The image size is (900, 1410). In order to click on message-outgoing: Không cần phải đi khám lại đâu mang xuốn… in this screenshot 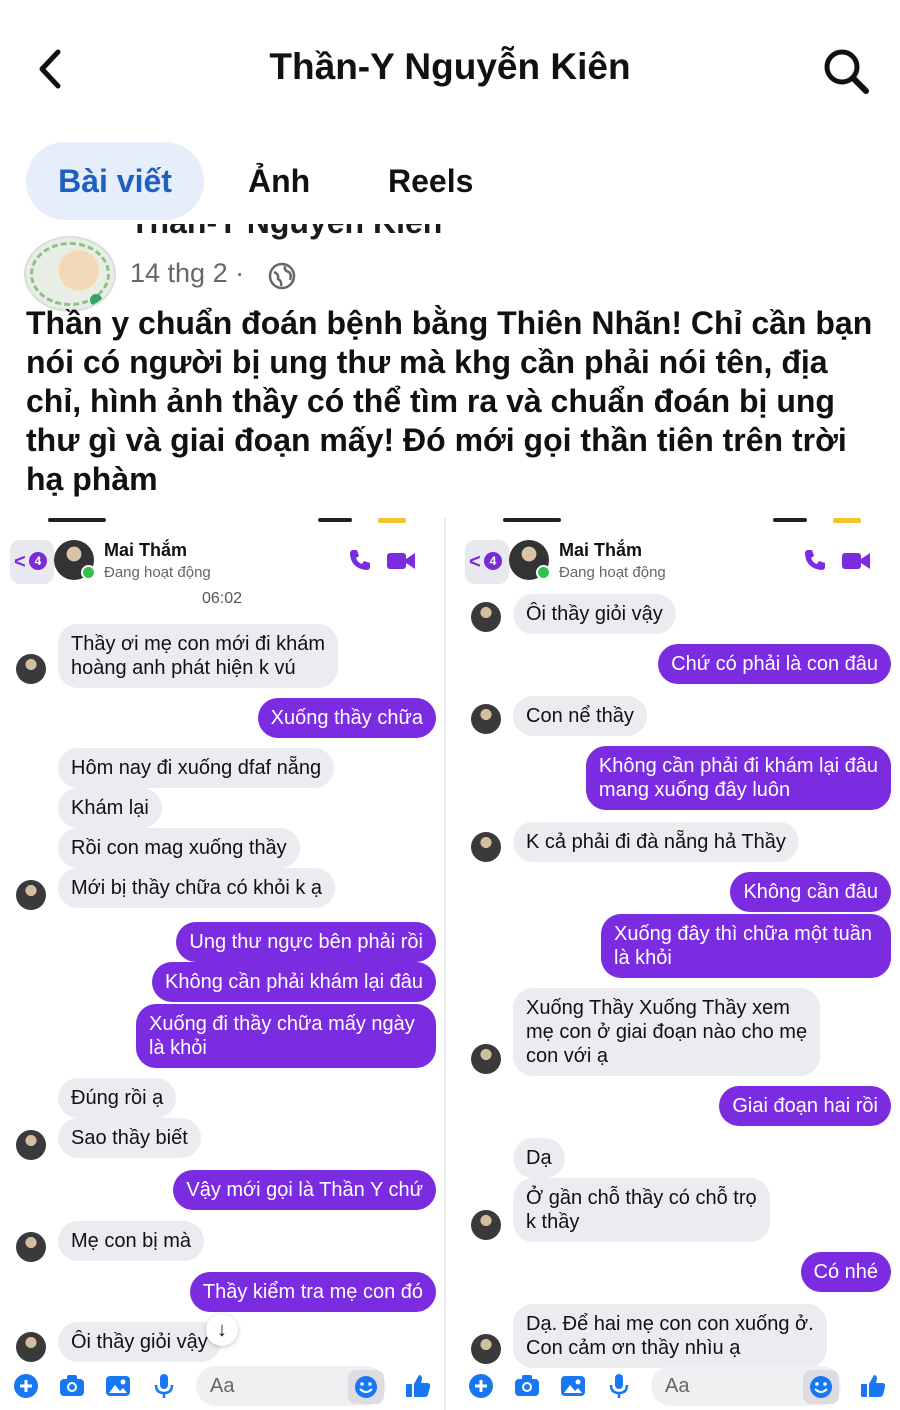, I will do `click(738, 778)`.